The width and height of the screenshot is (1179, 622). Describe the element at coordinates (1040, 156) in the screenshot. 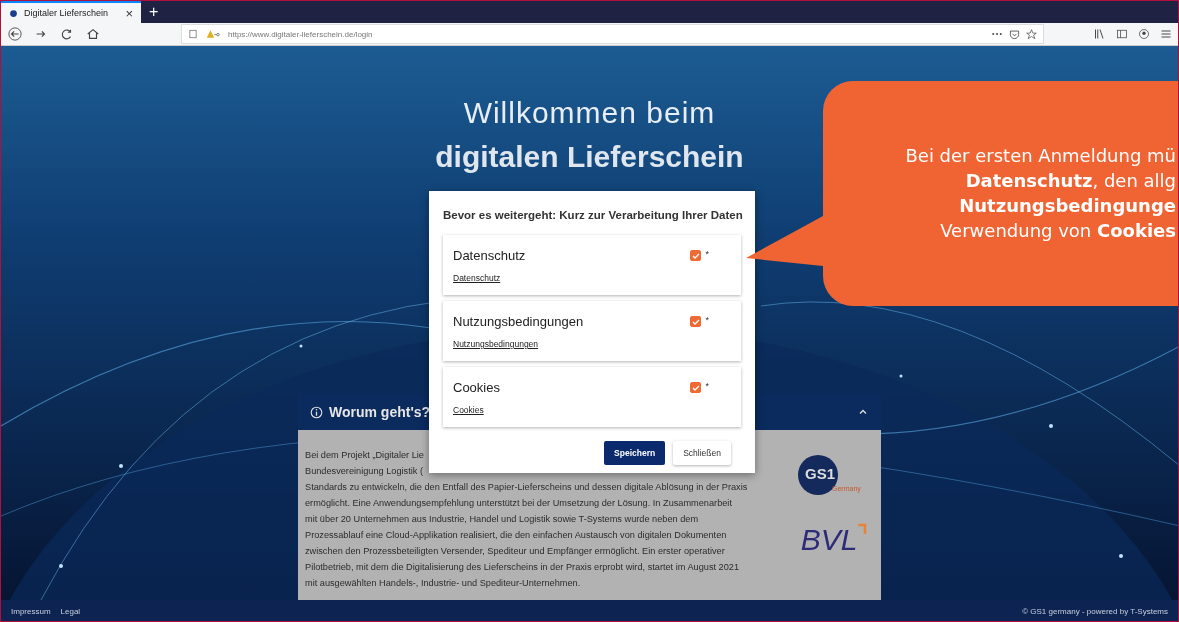

I see `callout-text: Bei der ersten Anmeldung mü` at that location.